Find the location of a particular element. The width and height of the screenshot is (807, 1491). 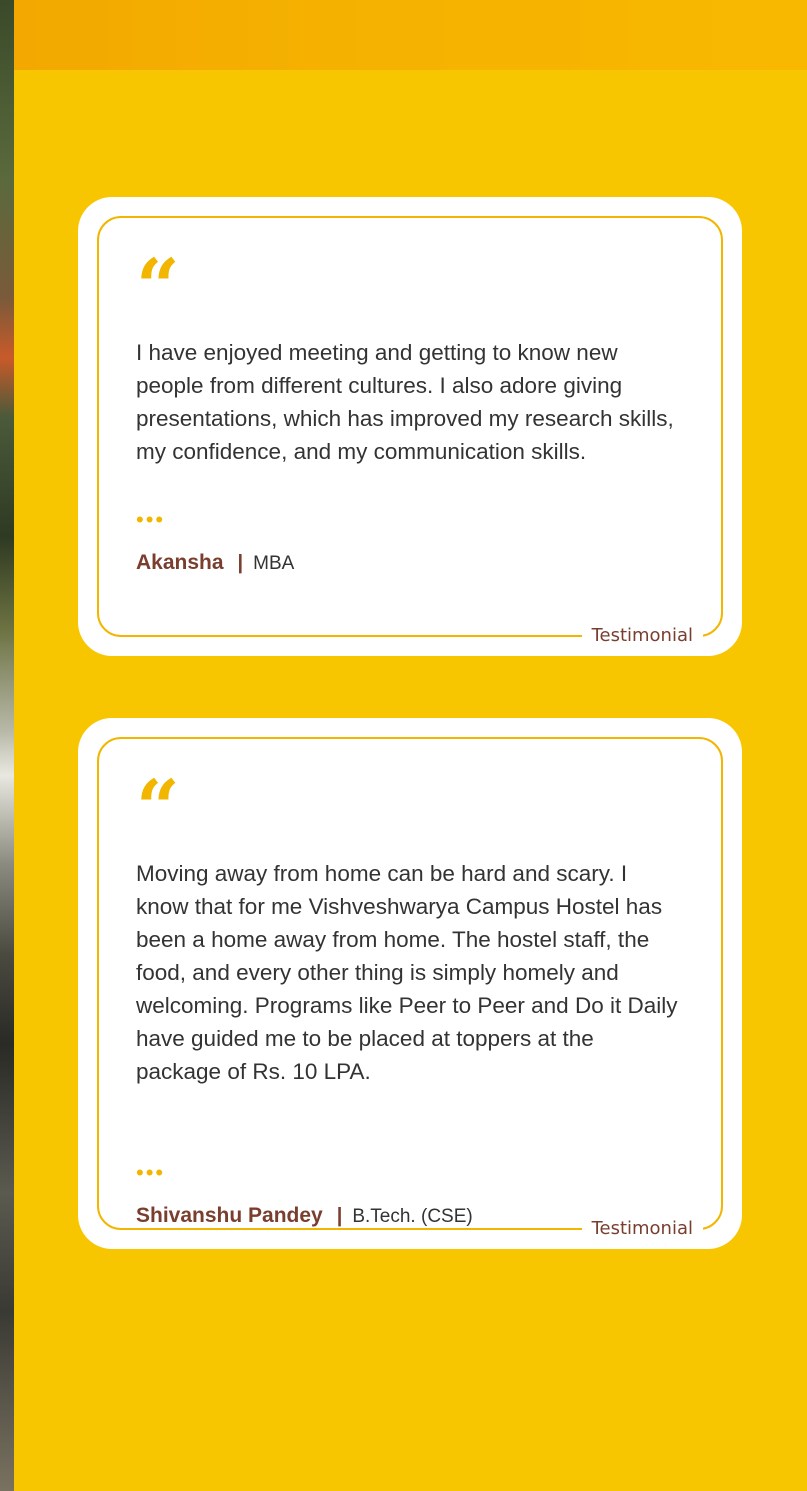

author-line: Akansha | MBA is located at coordinates (215, 563).